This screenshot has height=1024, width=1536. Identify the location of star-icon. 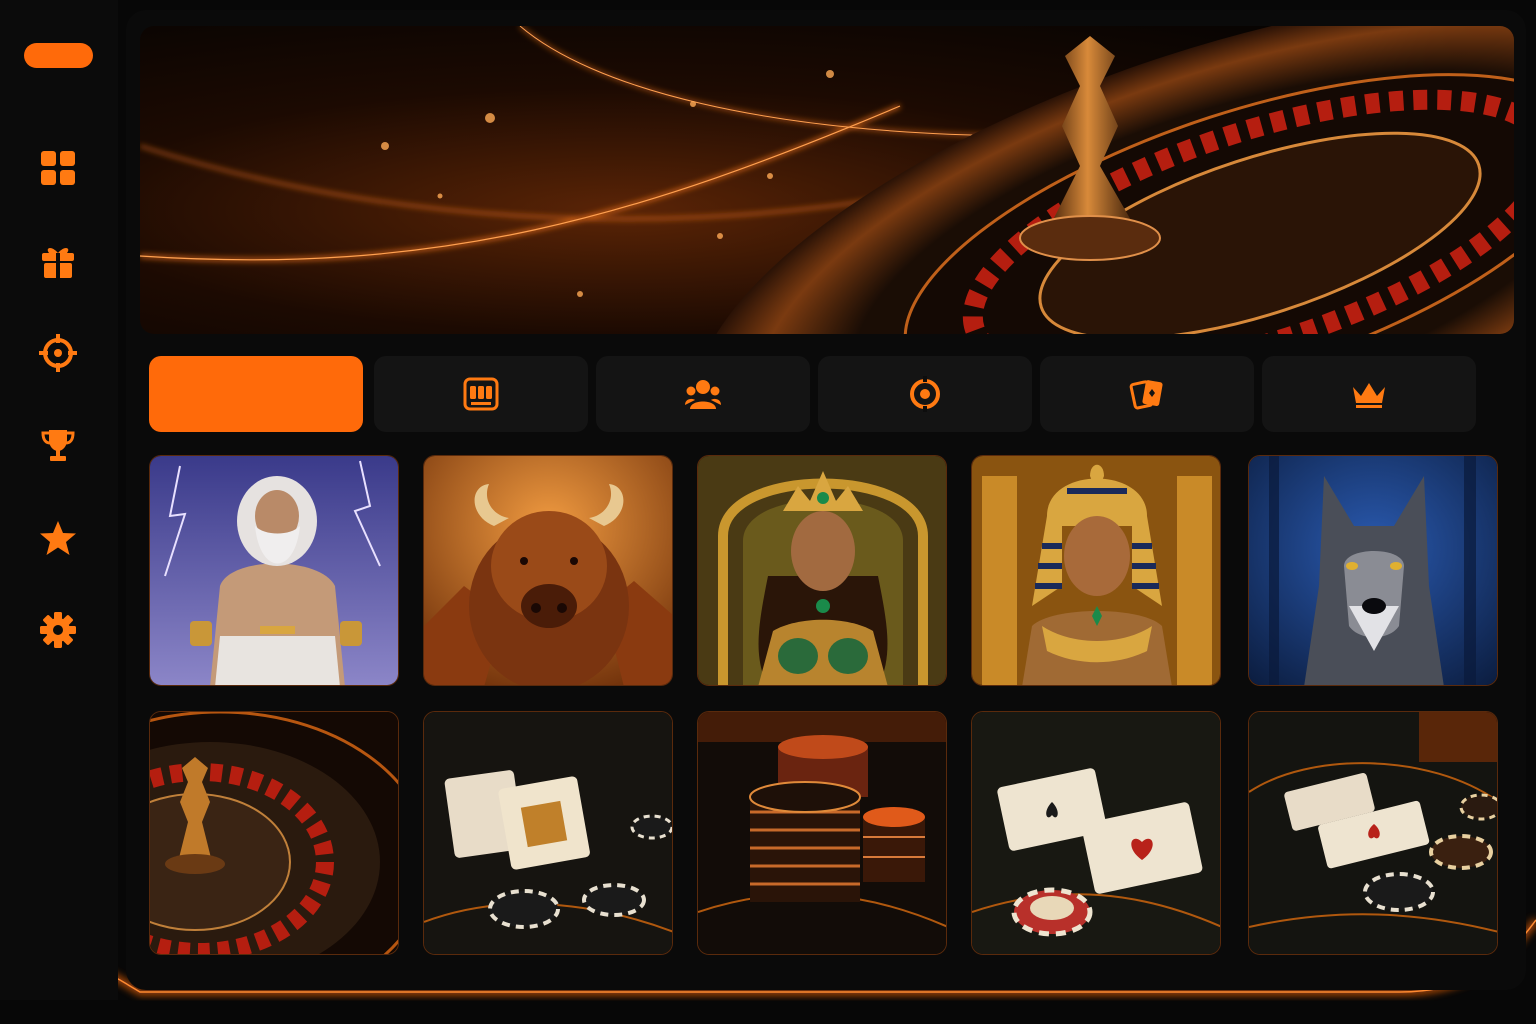
(58, 538).